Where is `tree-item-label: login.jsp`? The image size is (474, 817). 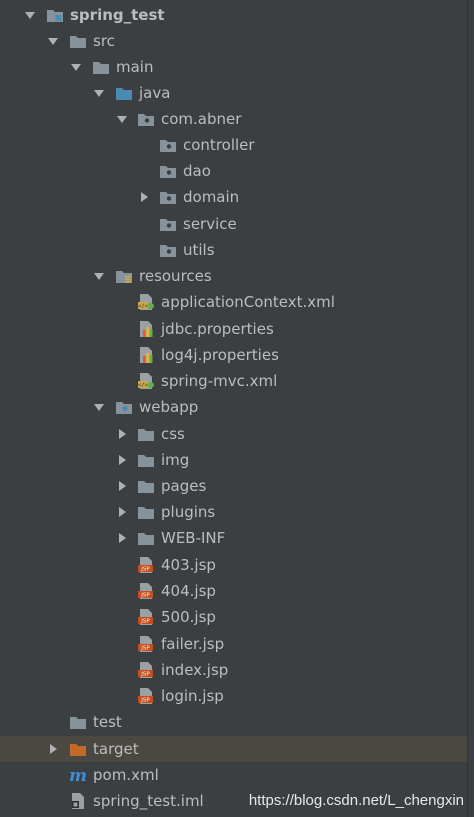
tree-item-label: login.jsp is located at coordinates (192, 696).